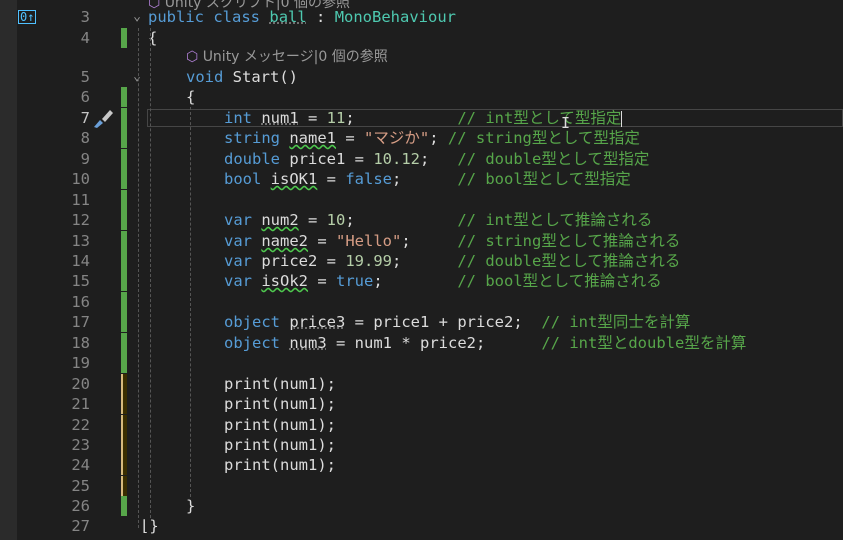 Image resolution: width=843 pixels, height=540 pixels. Describe the element at coordinates (622, 118) in the screenshot. I see `text-caret` at that location.